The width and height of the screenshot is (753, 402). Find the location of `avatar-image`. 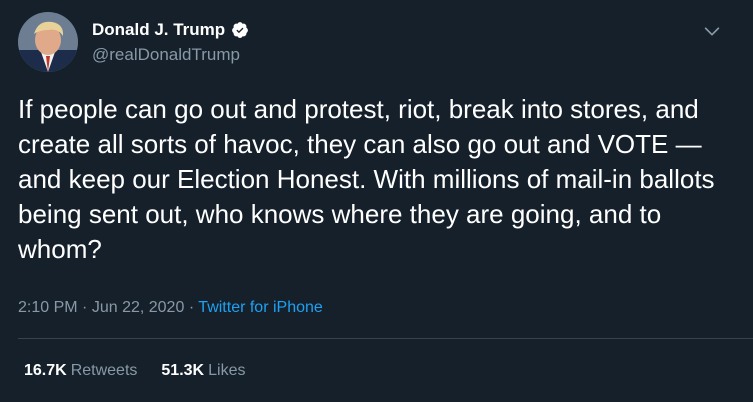

avatar-image is located at coordinates (48, 42).